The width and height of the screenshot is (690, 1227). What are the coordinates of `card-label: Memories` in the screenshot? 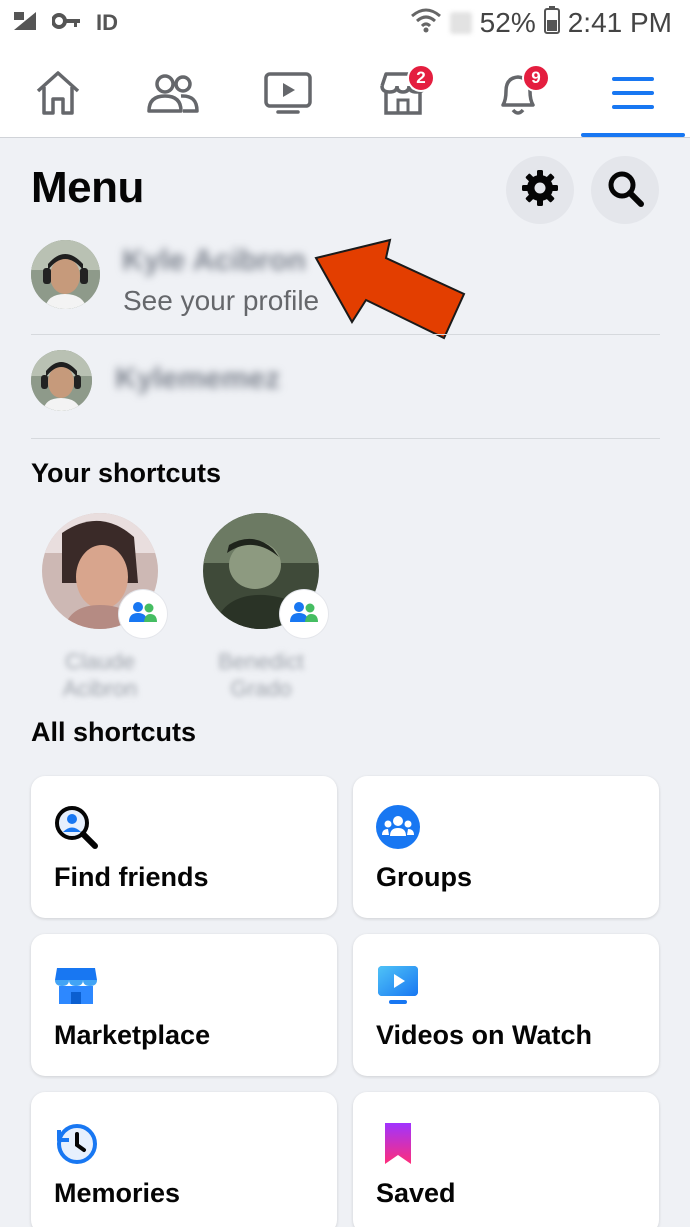 It's located at (117, 1193).